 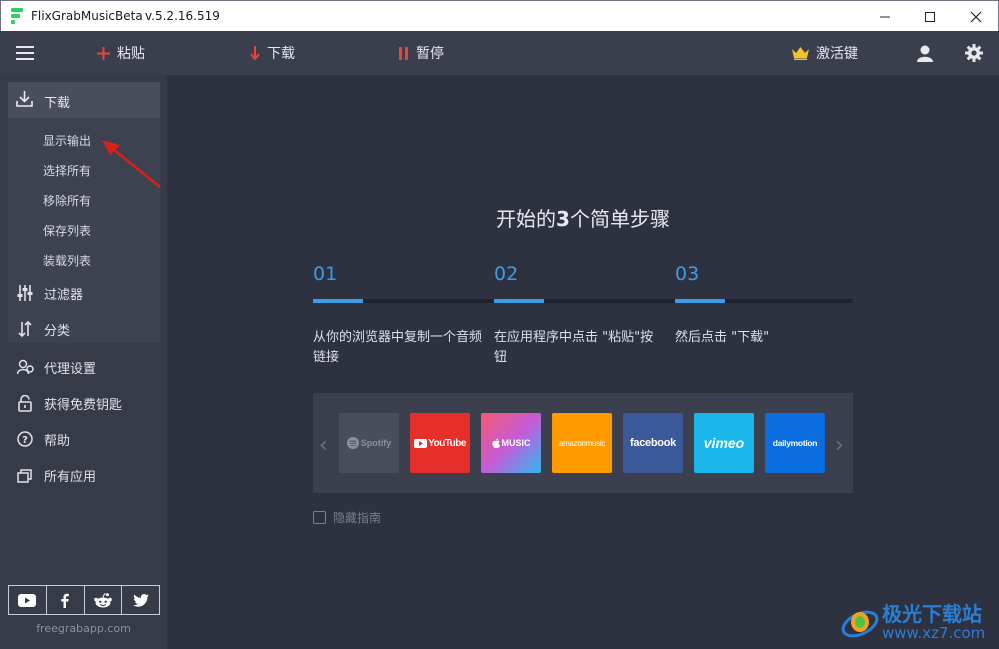 I want to click on service-amazon-music-label: amazonmusic, so click(x=582, y=443).